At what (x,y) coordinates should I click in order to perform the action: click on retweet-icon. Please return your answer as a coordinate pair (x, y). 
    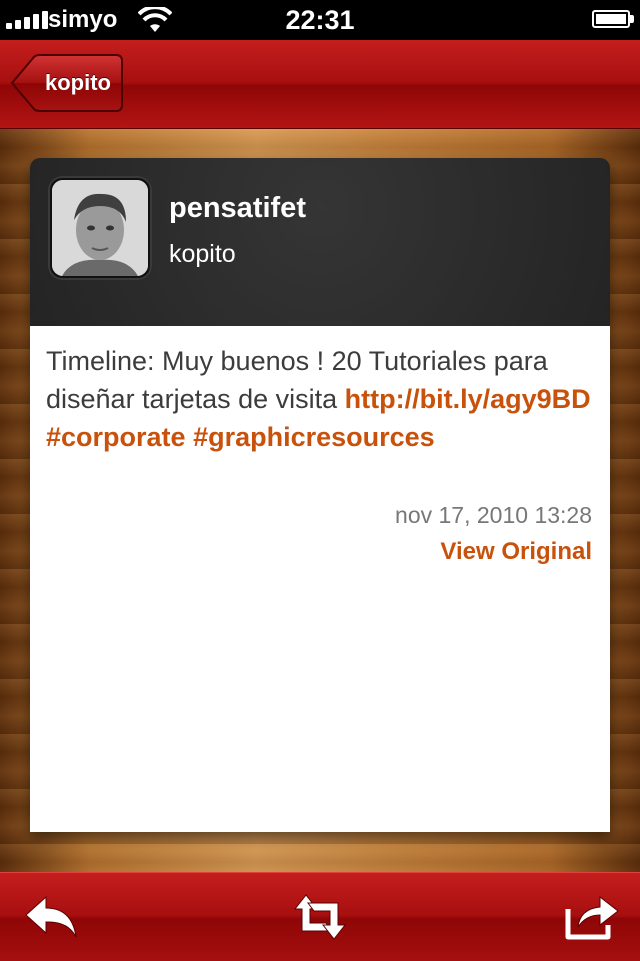
    Looking at the image, I should click on (320, 917).